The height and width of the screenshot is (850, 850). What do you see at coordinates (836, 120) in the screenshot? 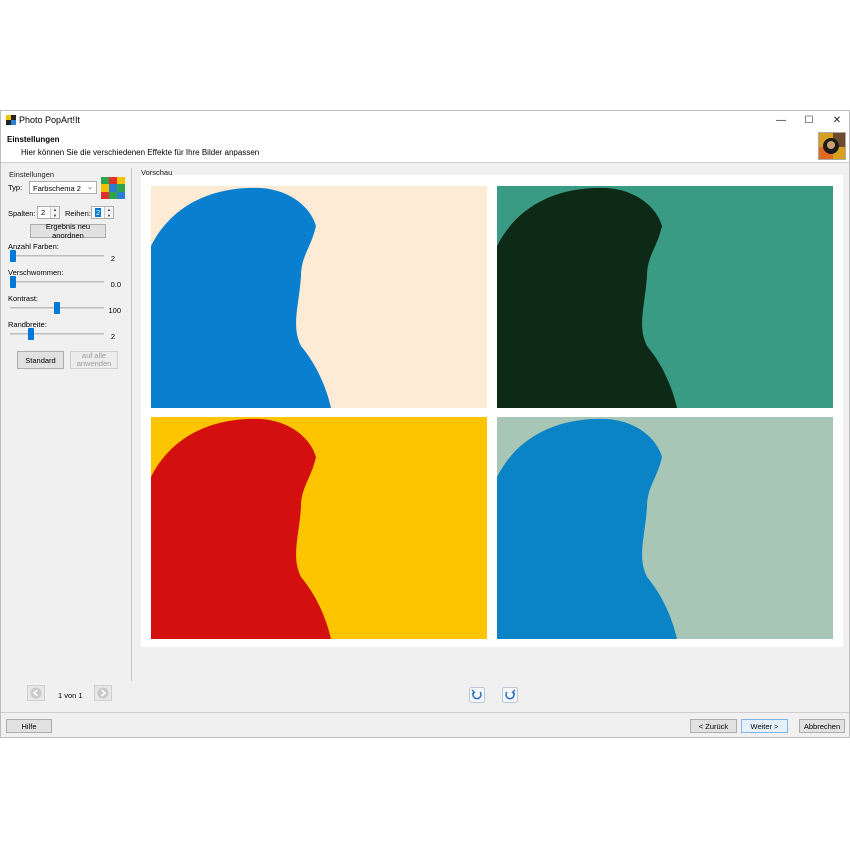
I see `close-icon: ✕` at bounding box center [836, 120].